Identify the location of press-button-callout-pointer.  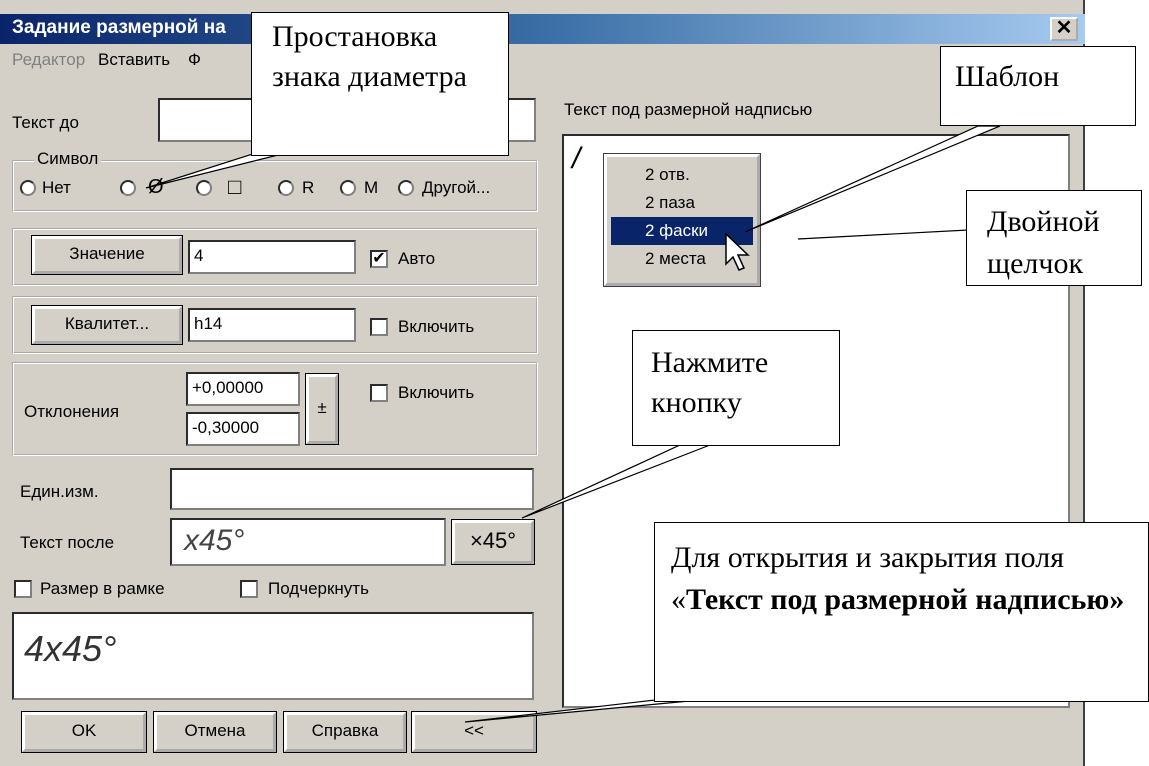
(616, 481).